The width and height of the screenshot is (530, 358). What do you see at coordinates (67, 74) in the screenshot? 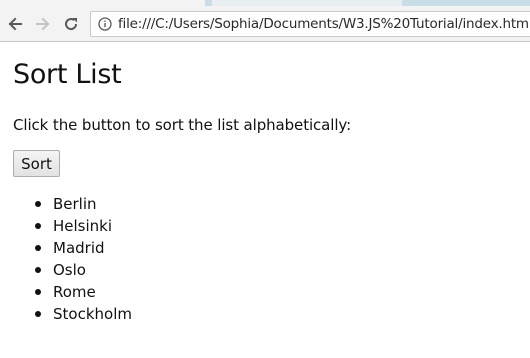
I see `page-title: Sort List` at bounding box center [67, 74].